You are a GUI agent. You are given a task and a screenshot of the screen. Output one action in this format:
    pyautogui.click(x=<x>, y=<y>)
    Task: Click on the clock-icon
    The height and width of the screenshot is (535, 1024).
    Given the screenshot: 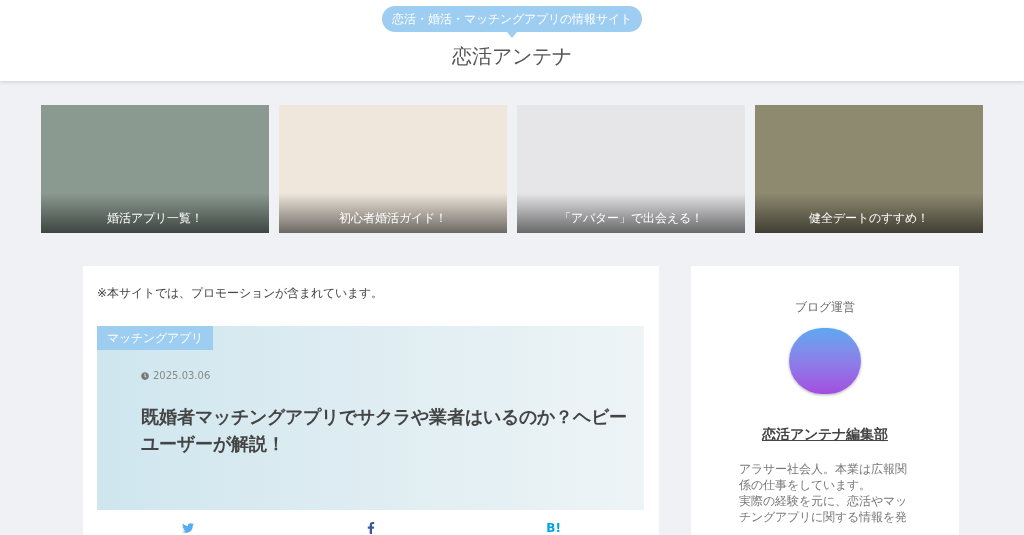 What is the action you would take?
    pyautogui.click(x=145, y=375)
    